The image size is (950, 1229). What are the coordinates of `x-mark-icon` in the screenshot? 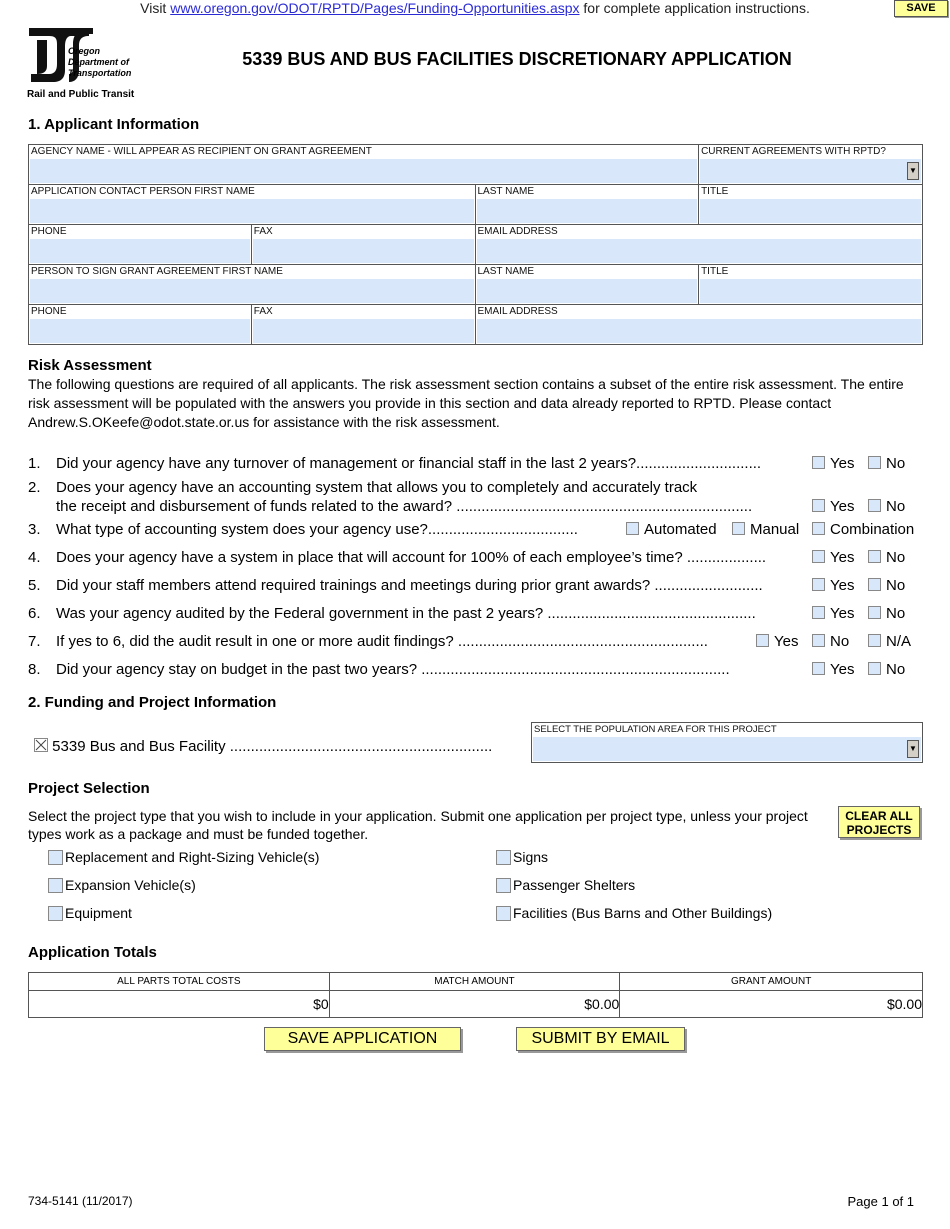 It's located at (41, 745).